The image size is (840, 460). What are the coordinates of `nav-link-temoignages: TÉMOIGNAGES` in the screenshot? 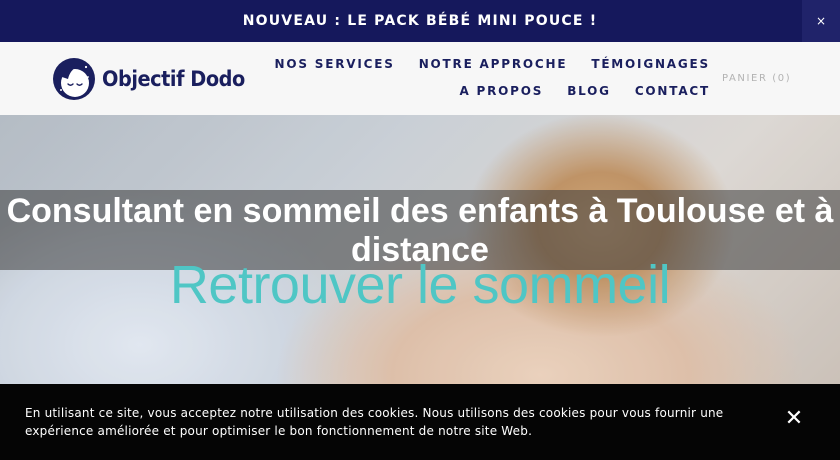 It's located at (650, 64).